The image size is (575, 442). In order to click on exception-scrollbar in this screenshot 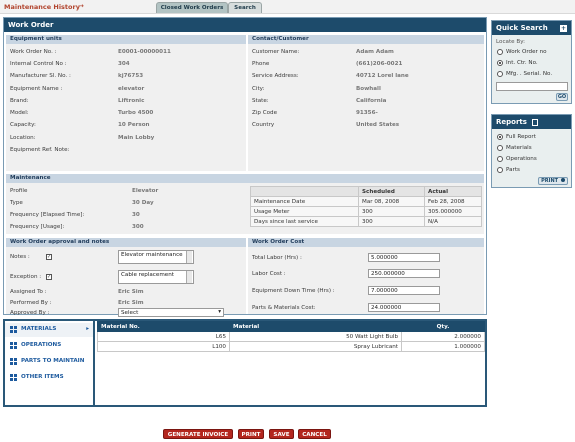, I will do `click(189, 277)`.